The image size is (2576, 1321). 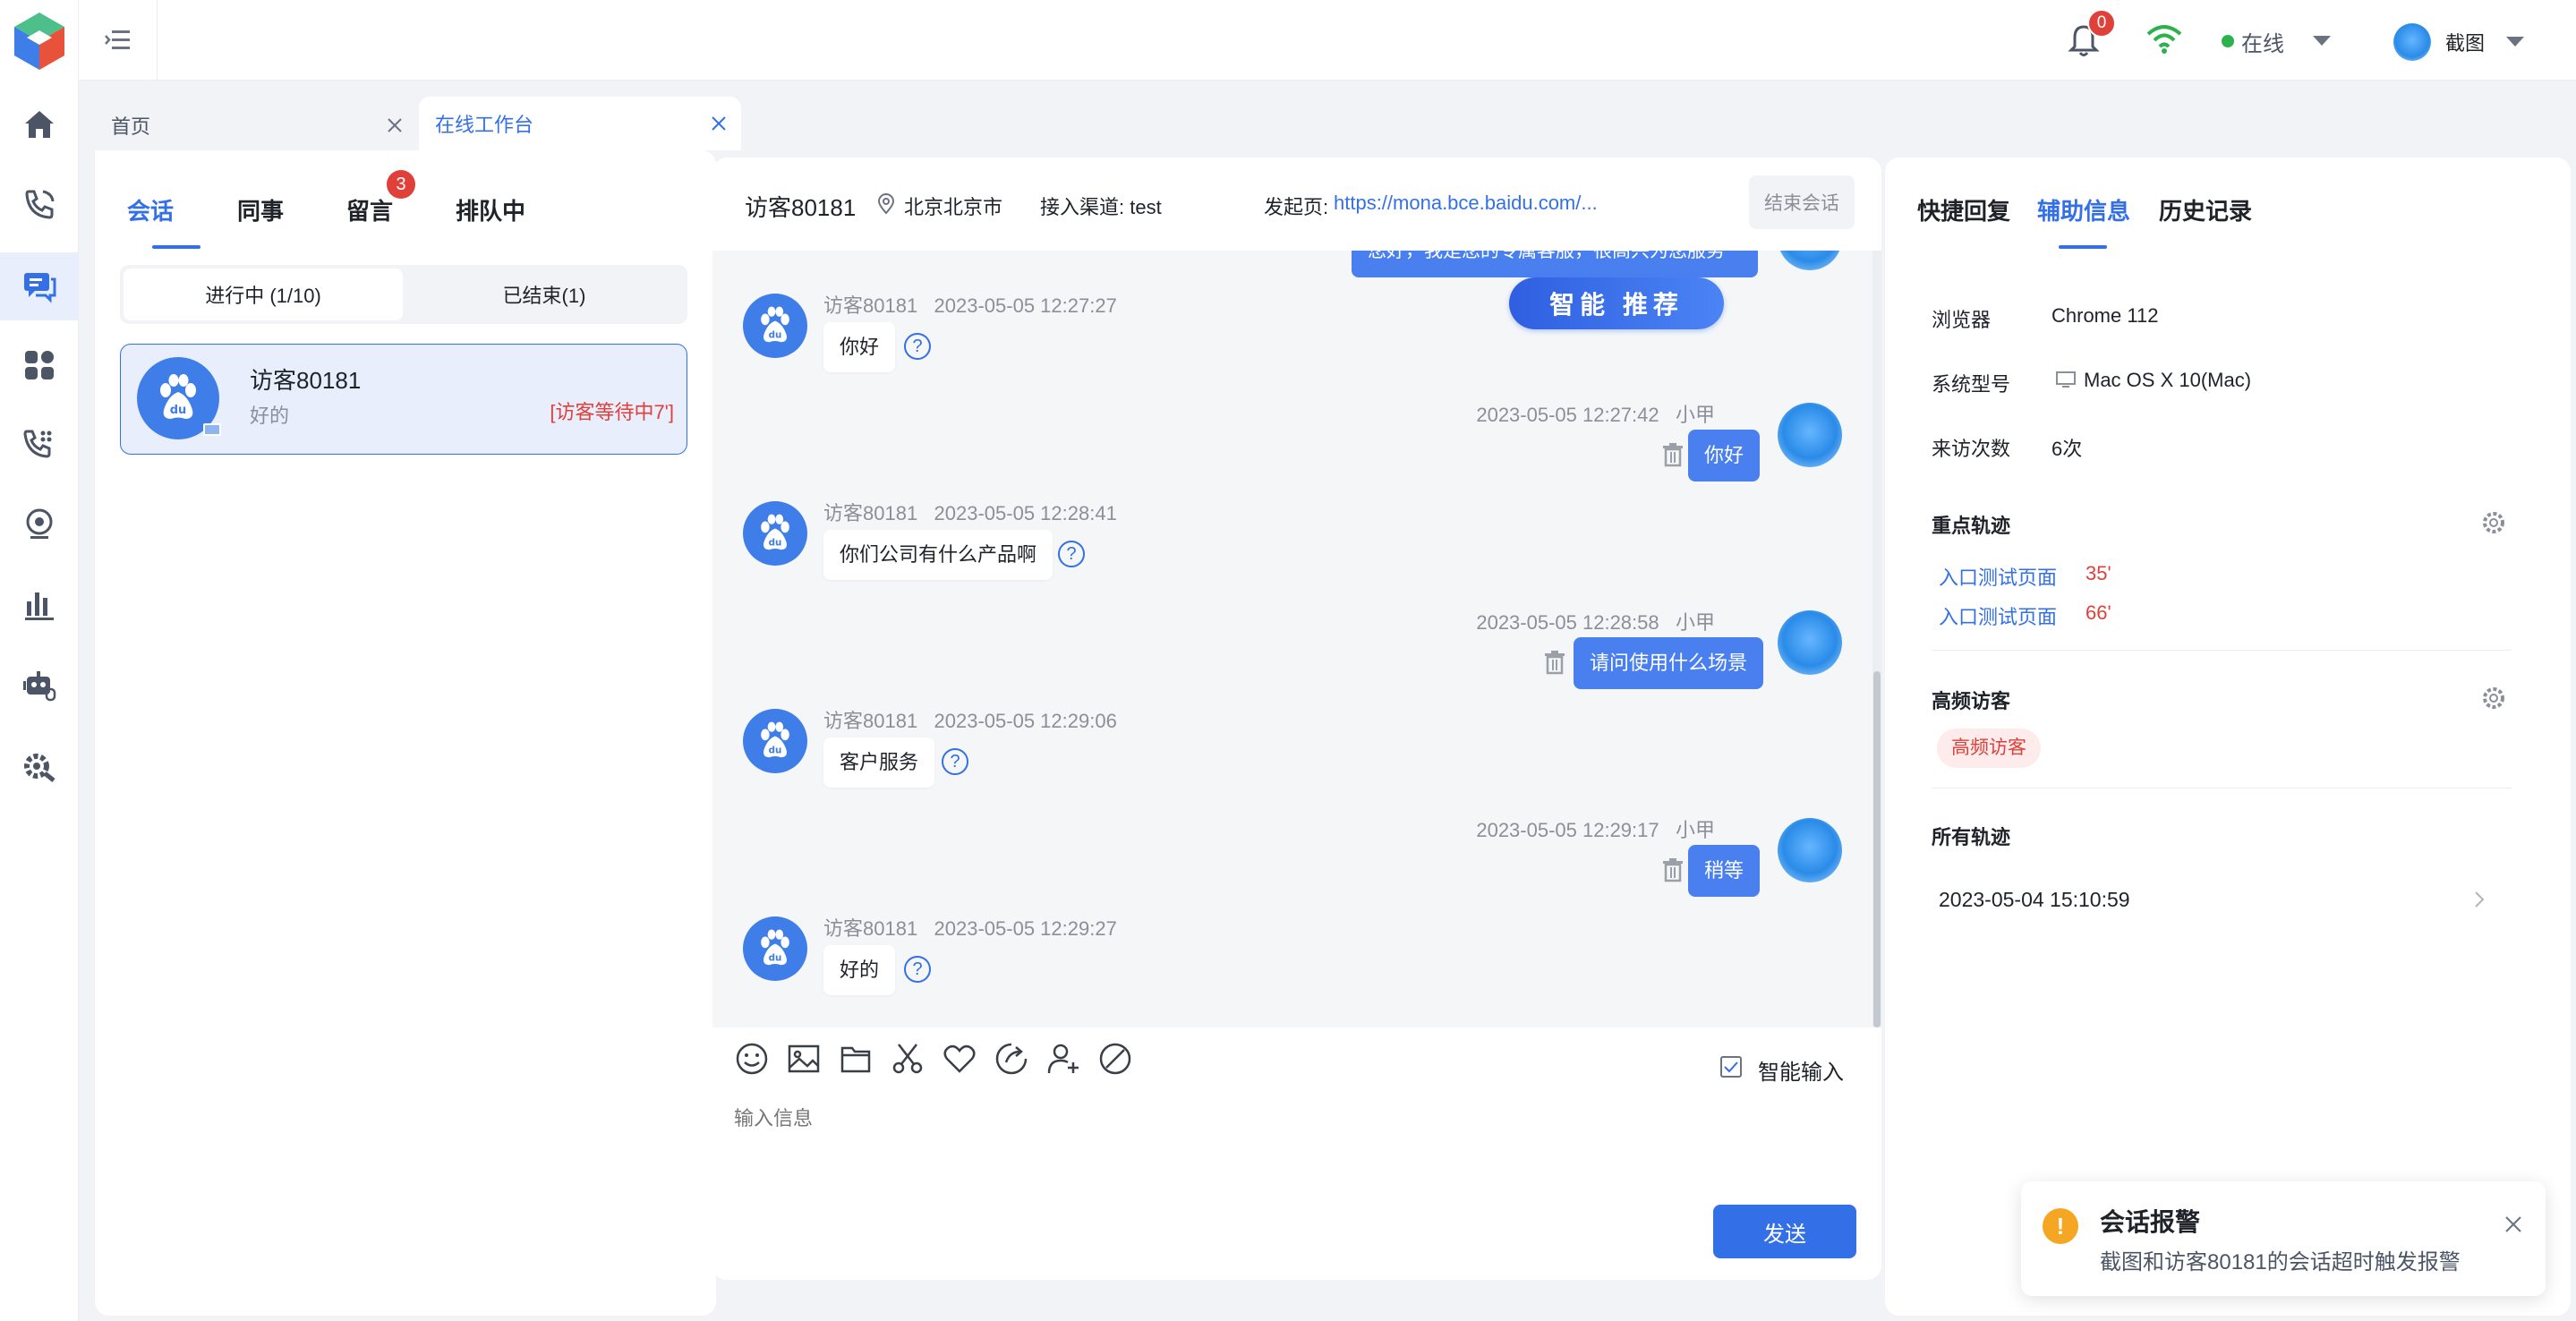 I want to click on info-value-browser: Chrome 112, so click(x=2105, y=315).